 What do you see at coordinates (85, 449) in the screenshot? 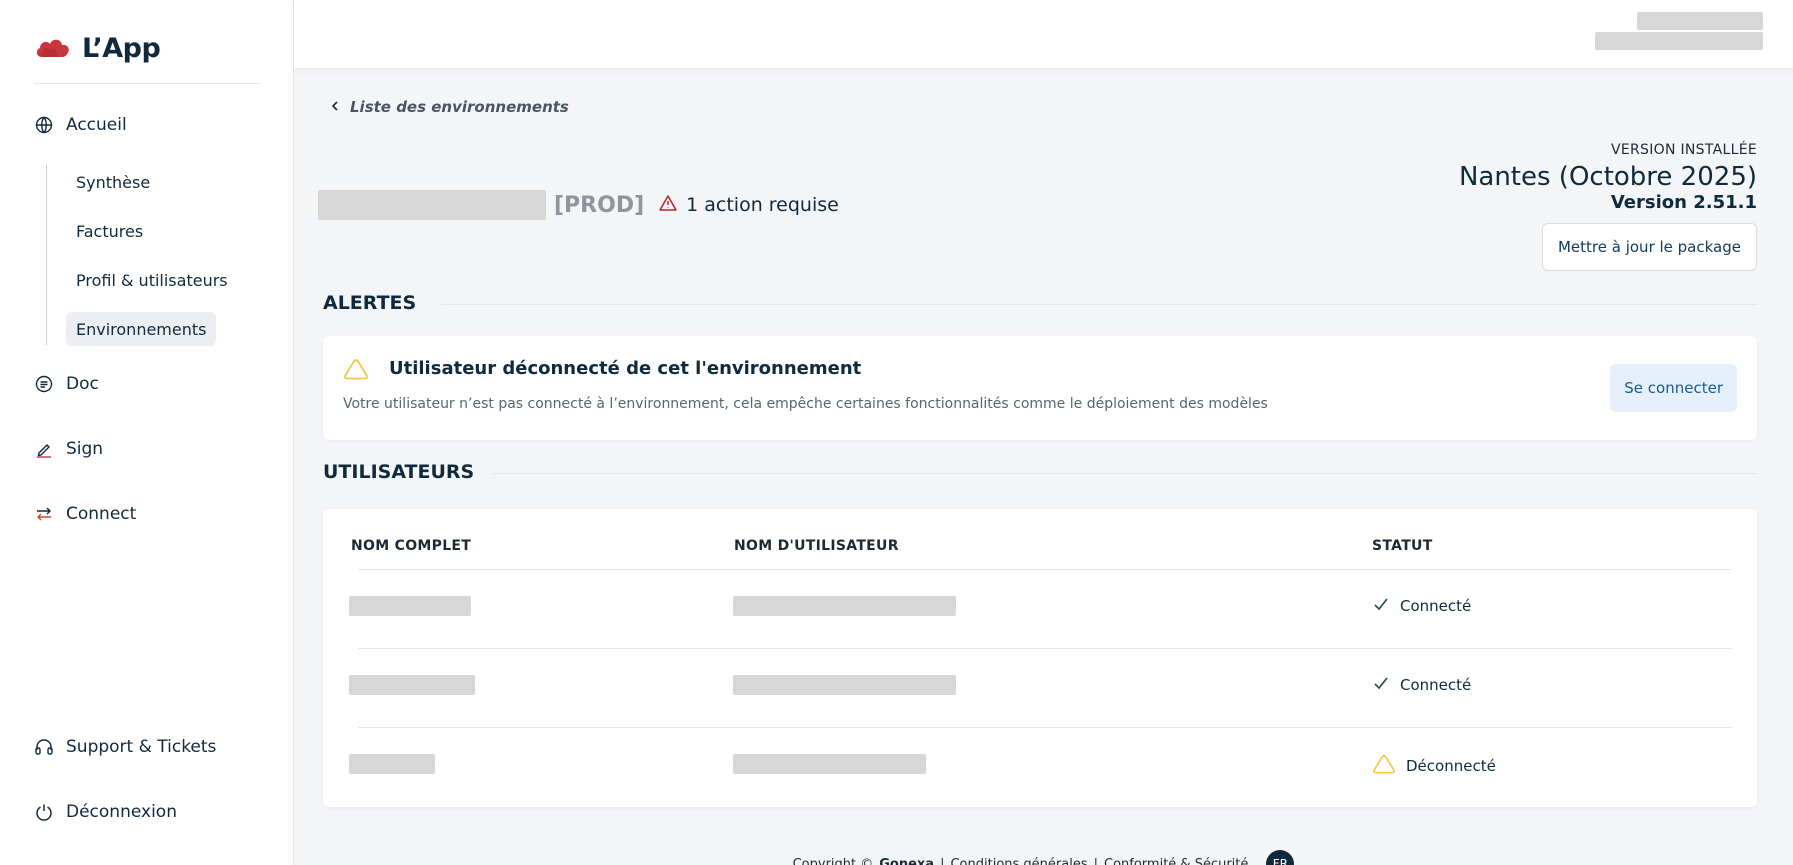
I see `sidebar-item-label: Sign` at bounding box center [85, 449].